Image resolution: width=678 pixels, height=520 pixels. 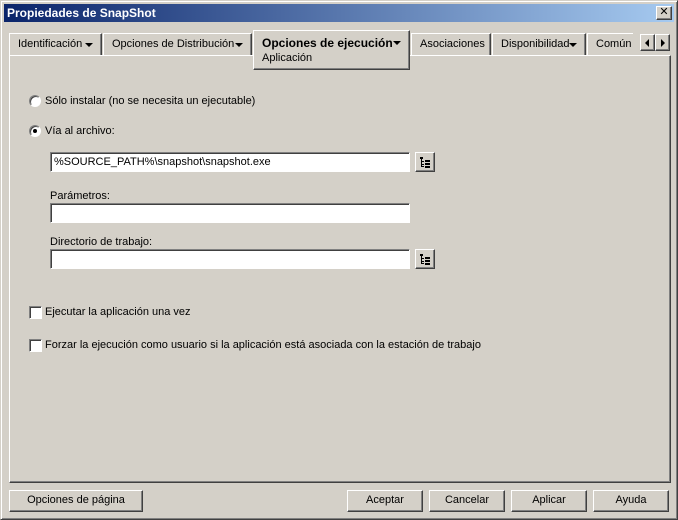 I want to click on tab-label: Disponibilidad, so click(x=535, y=44).